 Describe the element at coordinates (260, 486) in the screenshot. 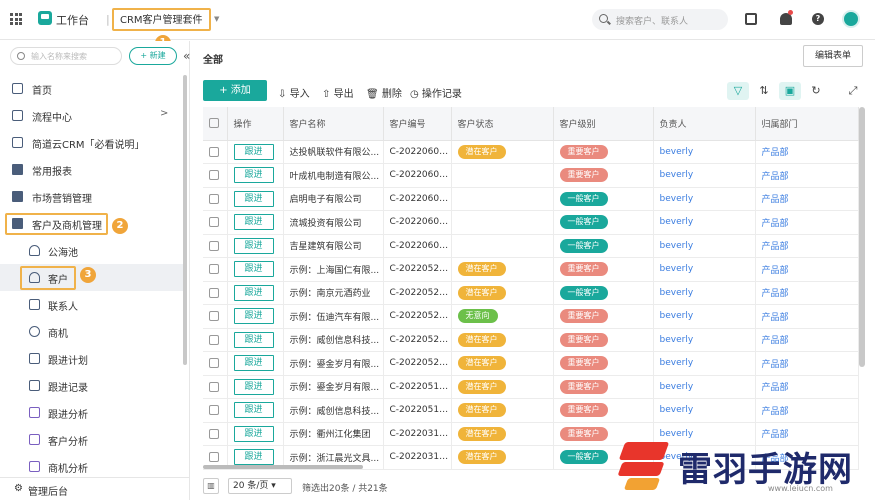

I see `page-size-select: 20 条/页 ▾` at that location.